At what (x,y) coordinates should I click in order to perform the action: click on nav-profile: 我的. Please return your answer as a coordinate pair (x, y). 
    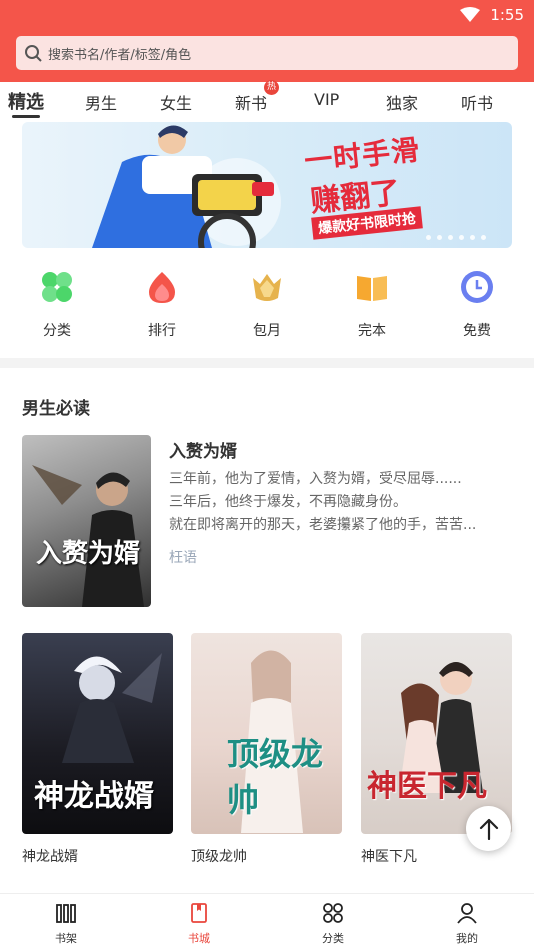
    Looking at the image, I should click on (467, 924).